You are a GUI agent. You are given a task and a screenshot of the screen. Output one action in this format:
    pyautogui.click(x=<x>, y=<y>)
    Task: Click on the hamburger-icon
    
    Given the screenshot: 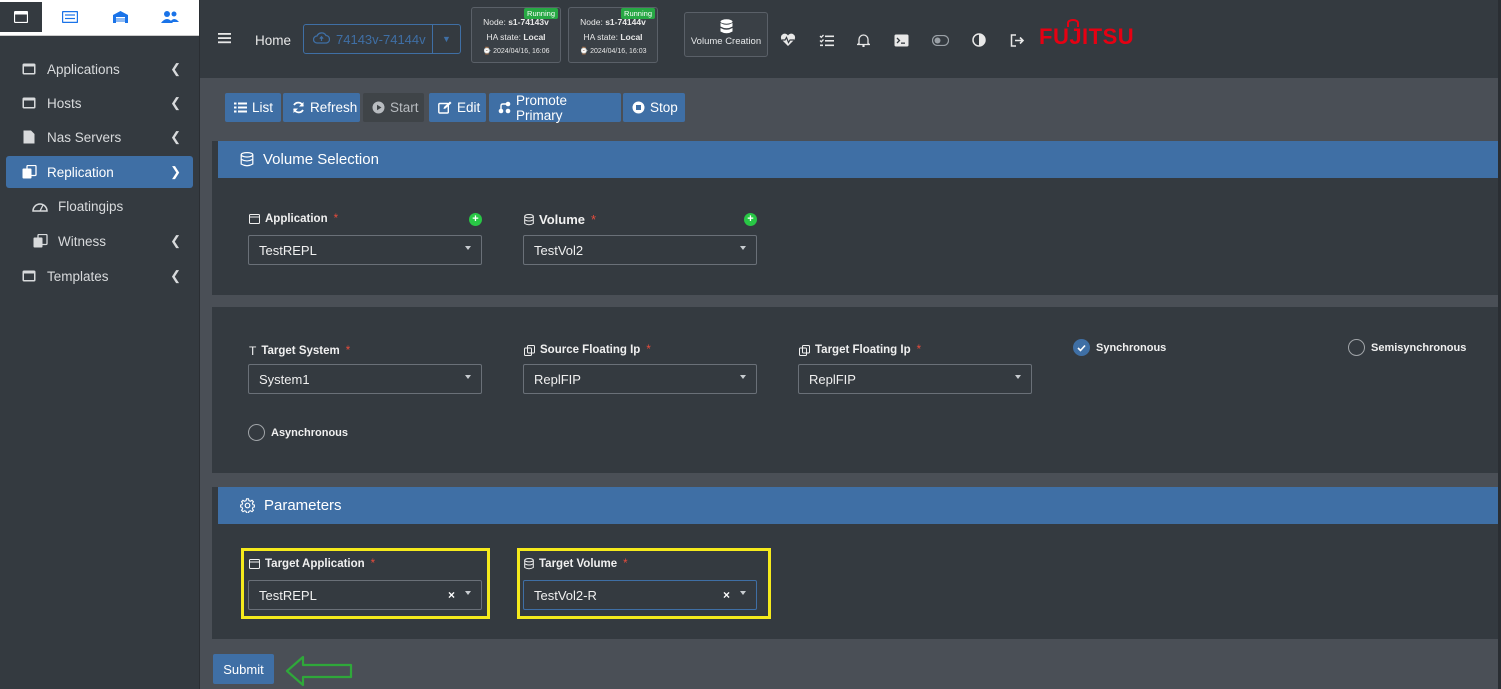 What is the action you would take?
    pyautogui.click(x=224, y=39)
    